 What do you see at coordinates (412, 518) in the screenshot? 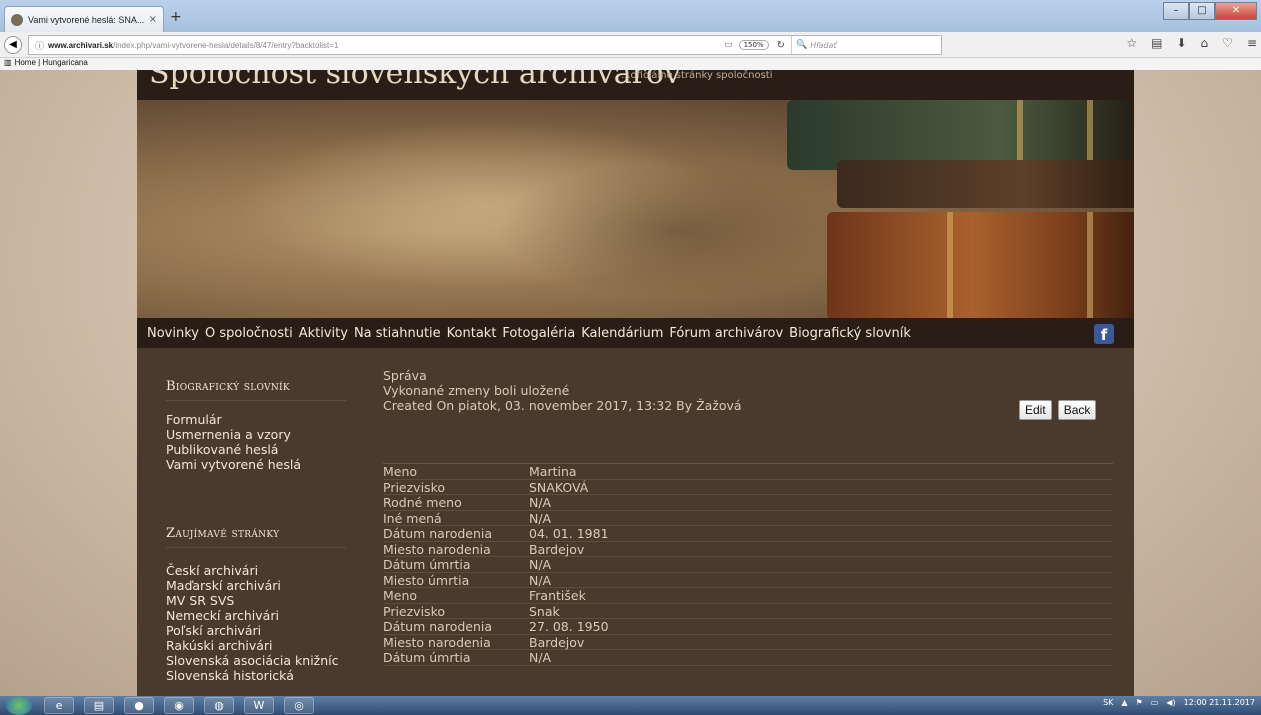
I see `detail-label: Iné mená` at bounding box center [412, 518].